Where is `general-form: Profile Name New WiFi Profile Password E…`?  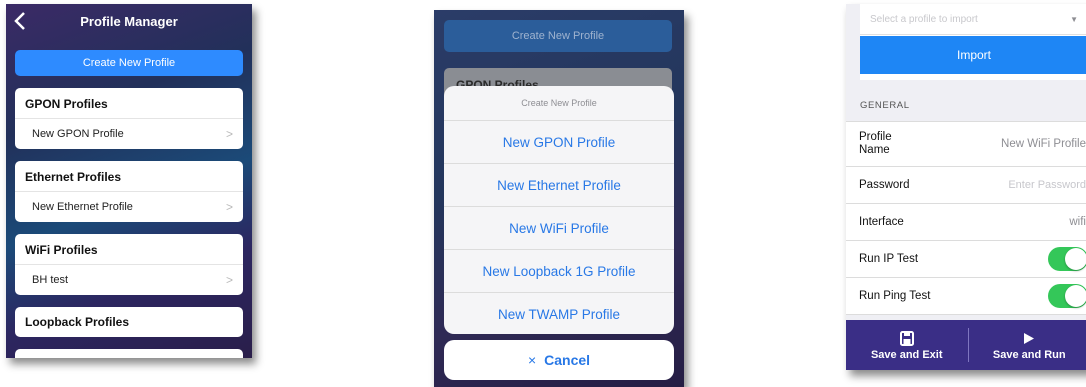
general-form: Profile Name New WiFi Profile Password E… is located at coordinates (966, 218).